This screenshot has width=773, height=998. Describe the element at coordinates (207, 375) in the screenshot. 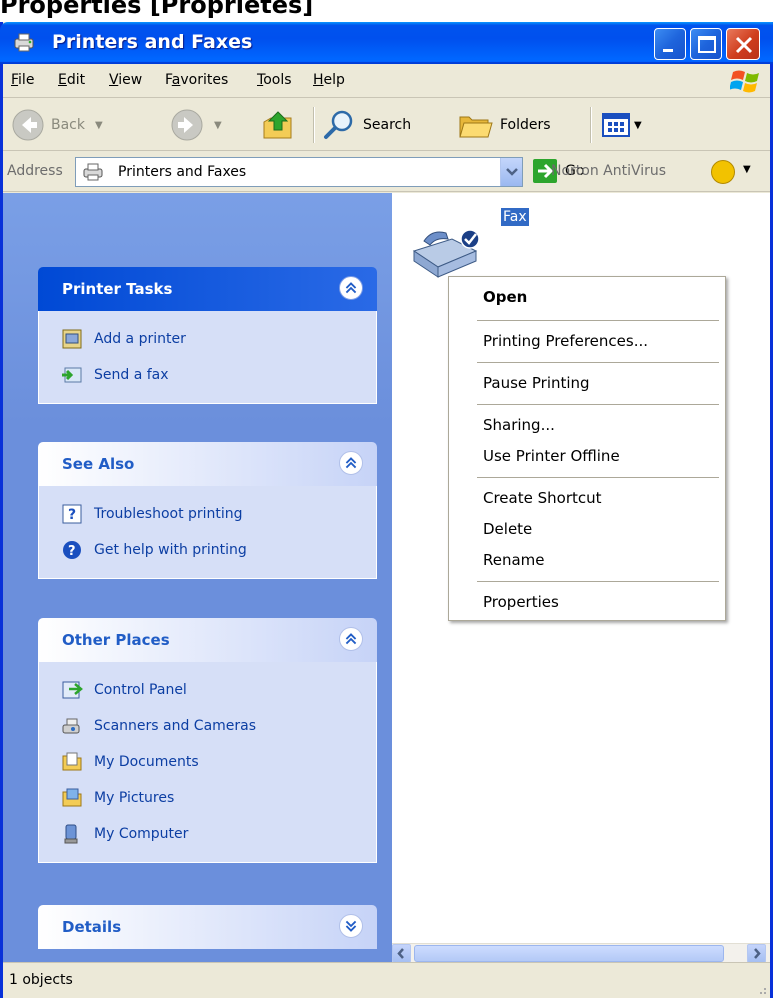

I see `send-fax-link: Send a fax` at that location.